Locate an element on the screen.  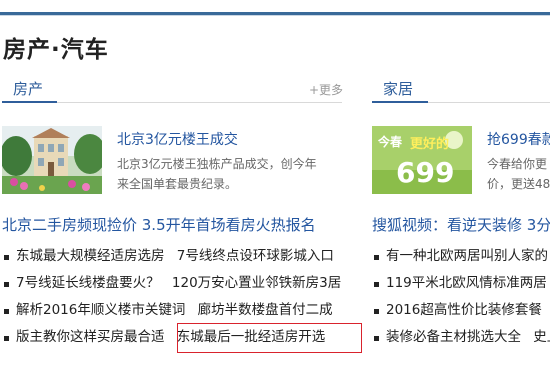
news-link: 119平米北欧风情标准两居 is located at coordinates (466, 283).